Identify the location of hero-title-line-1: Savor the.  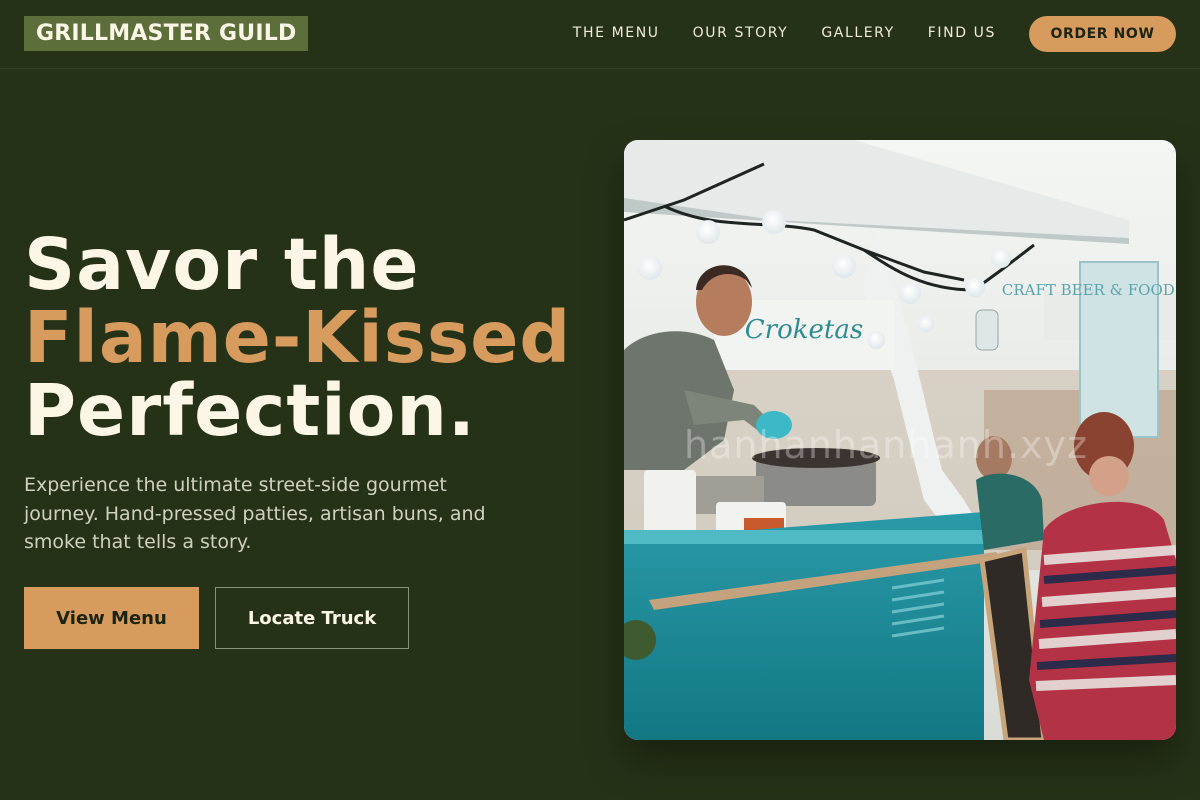
(222, 264).